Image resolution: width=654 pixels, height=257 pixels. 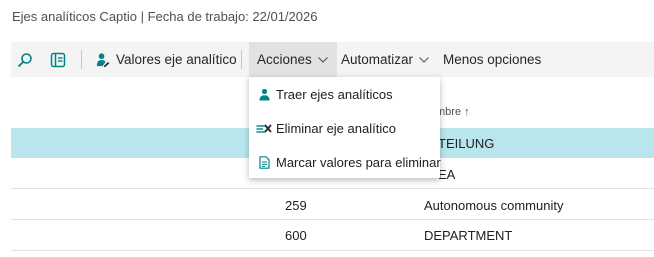 What do you see at coordinates (264, 94) in the screenshot?
I see `person-icon` at bounding box center [264, 94].